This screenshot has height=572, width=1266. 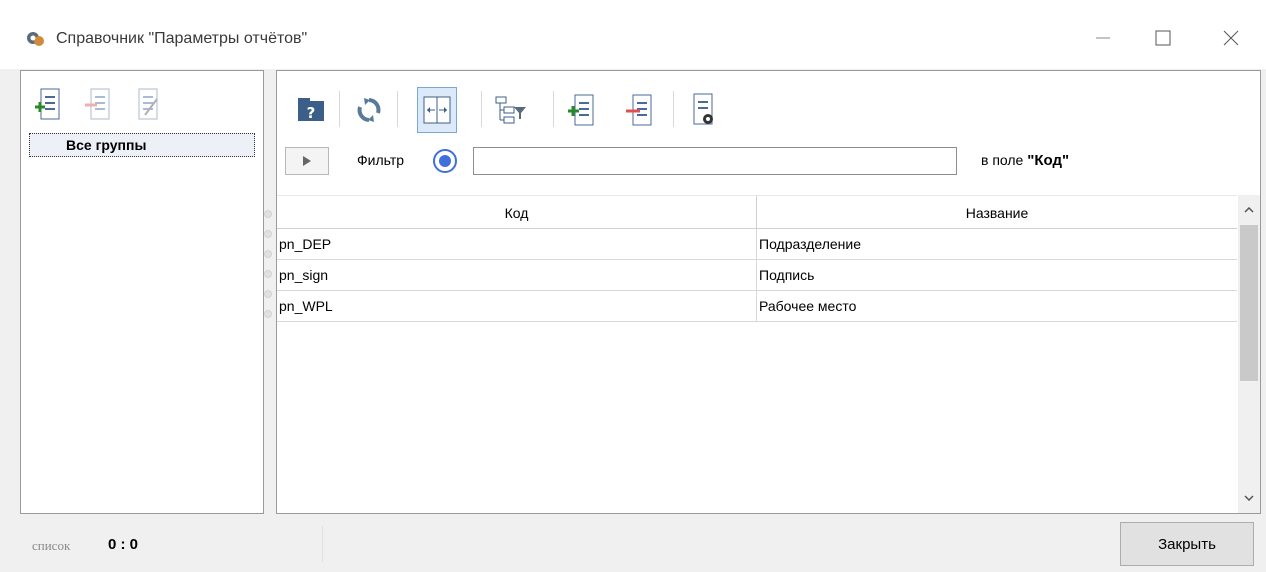 I want to click on fit-columns-button, so click(x=437, y=110).